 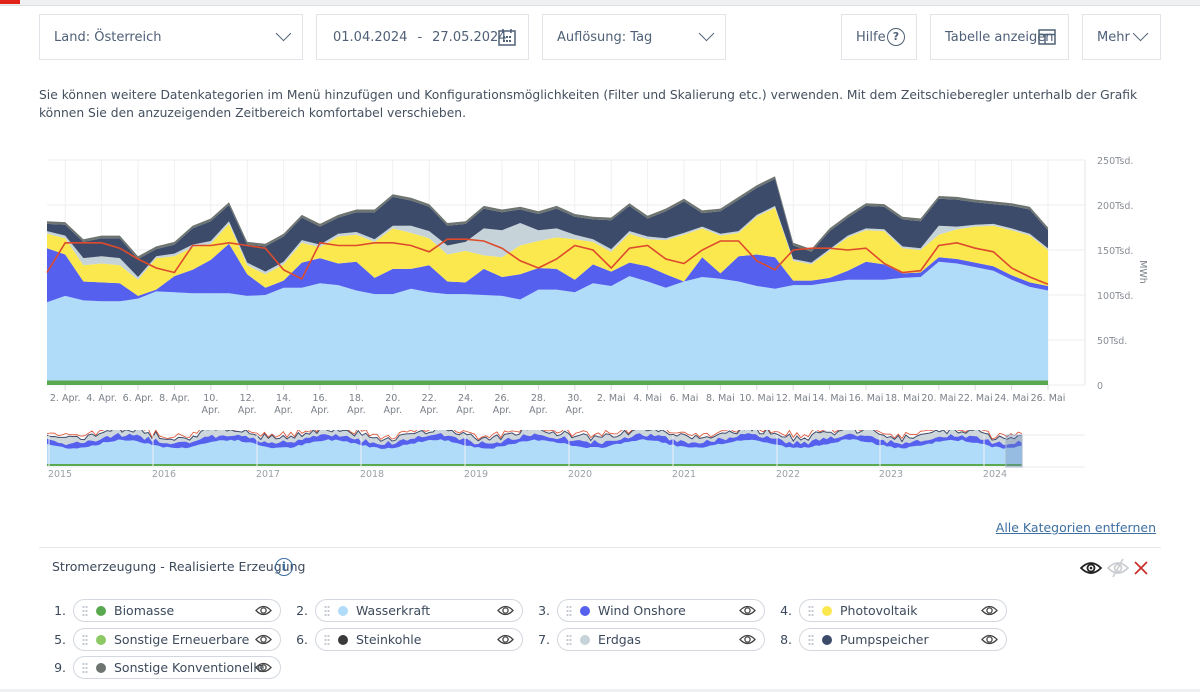 I want to click on x-tick-label: 10., so click(x=210, y=398).